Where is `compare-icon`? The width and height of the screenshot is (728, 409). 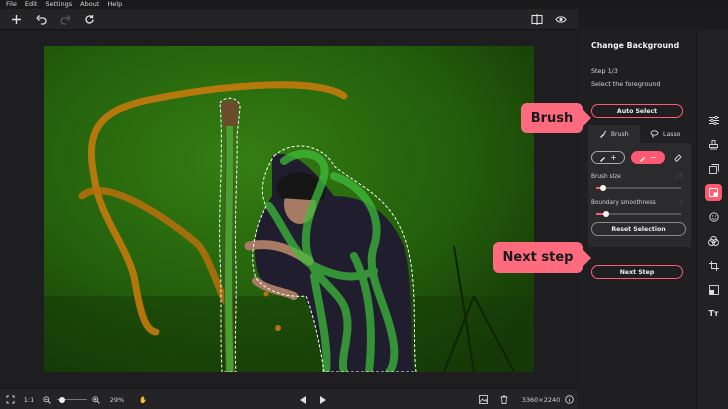
compare-icon is located at coordinates (536, 19).